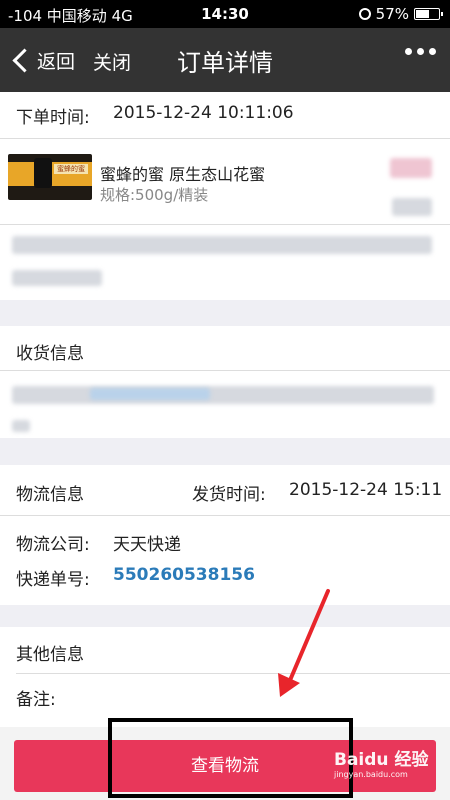 The width and height of the screenshot is (450, 800). I want to click on blurred-price, so click(411, 168).